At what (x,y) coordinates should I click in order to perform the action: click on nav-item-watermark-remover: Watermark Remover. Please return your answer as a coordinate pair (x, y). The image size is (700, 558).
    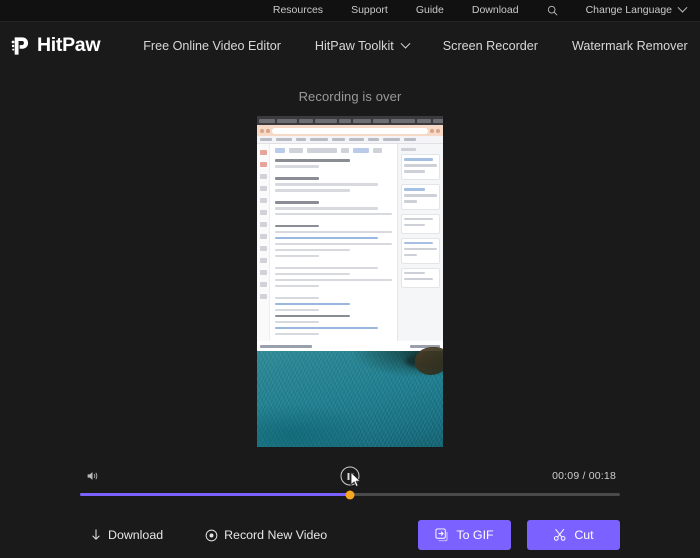
    Looking at the image, I should click on (627, 46).